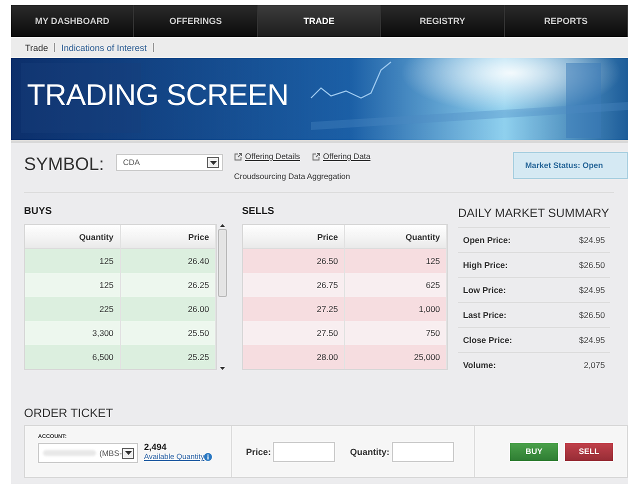  Describe the element at coordinates (485, 265) in the screenshot. I see `summary-label: High Price:` at that location.